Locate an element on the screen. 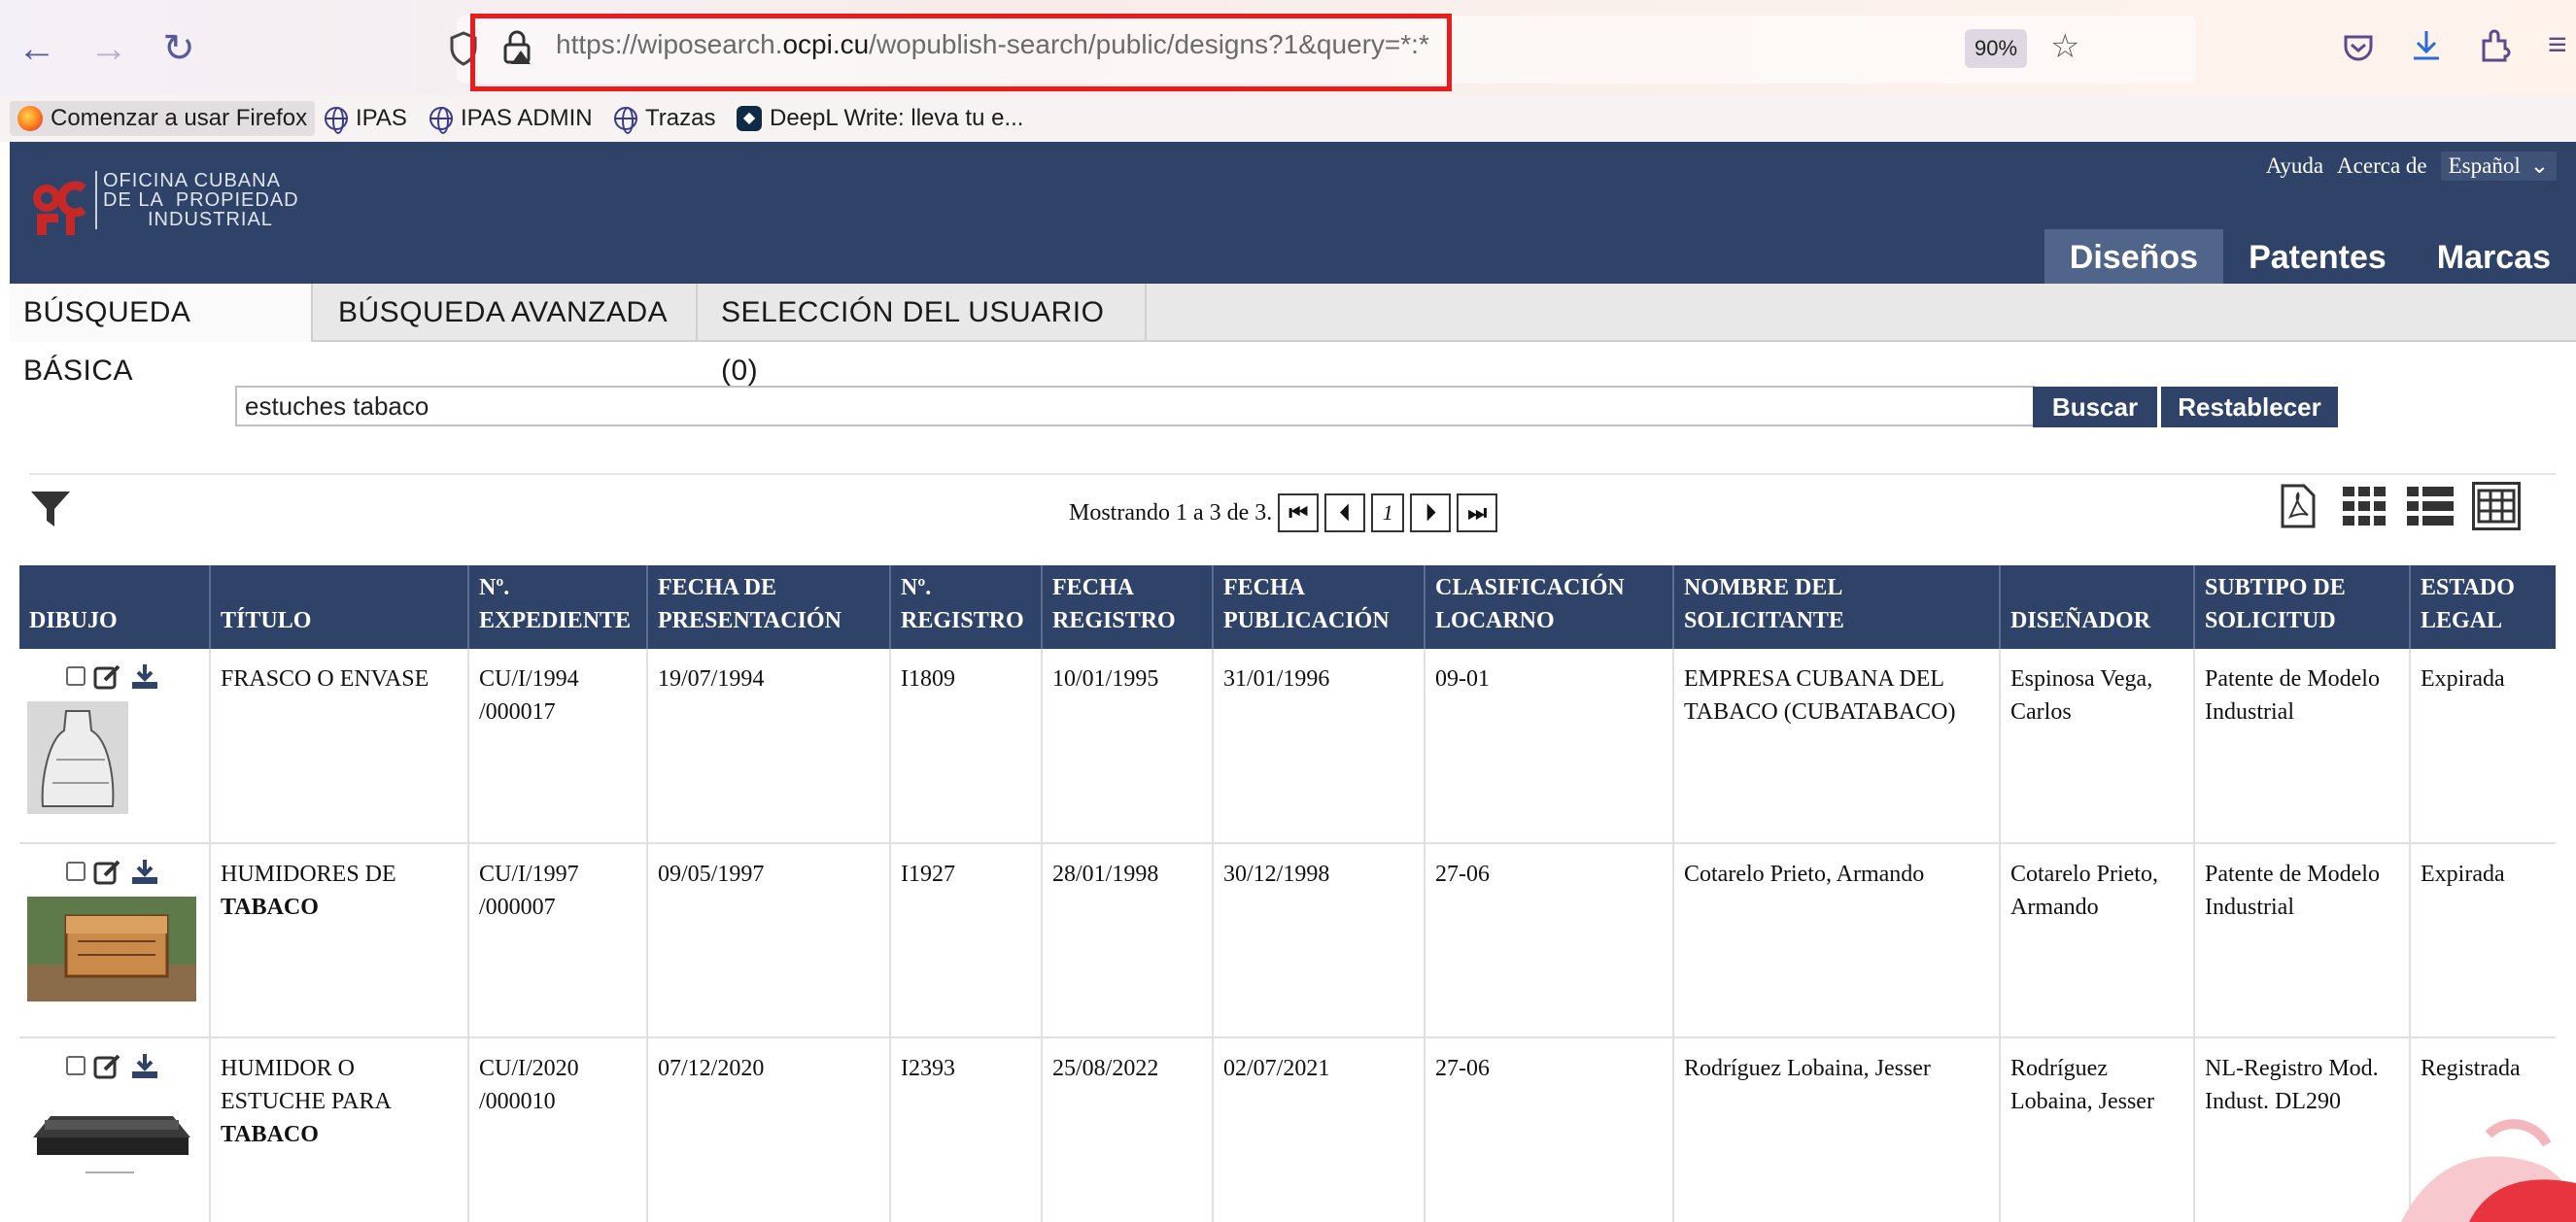  list-view-icon is located at coordinates (2430, 506).